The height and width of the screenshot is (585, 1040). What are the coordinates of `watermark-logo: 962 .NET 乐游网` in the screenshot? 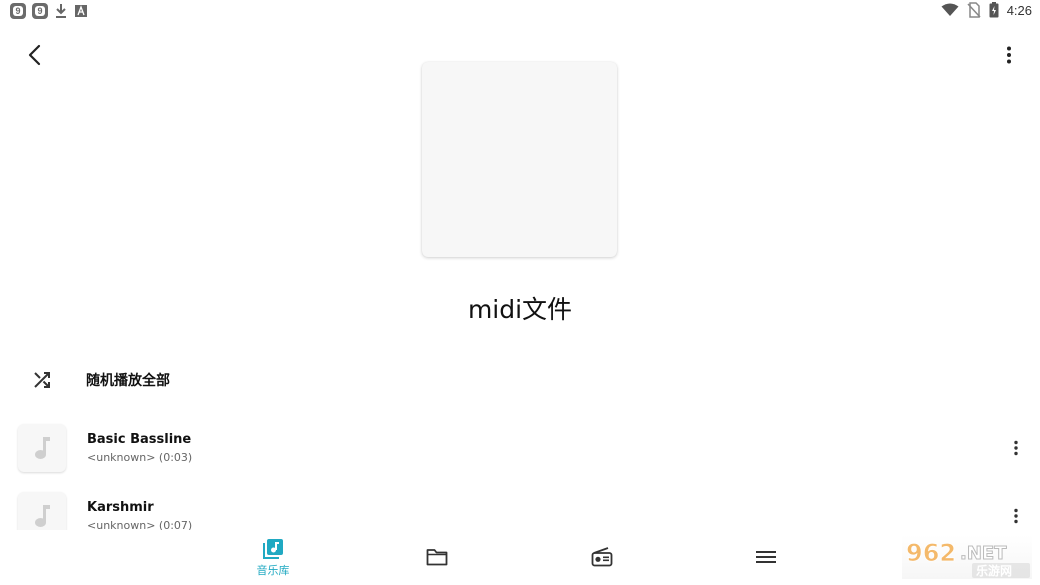 It's located at (967, 557).